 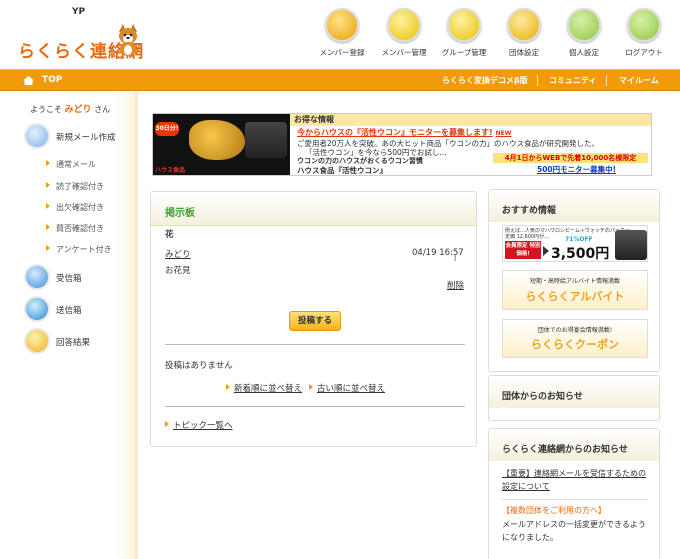 What do you see at coordinates (573, 80) in the screenshot?
I see `bar-link-community: コミュニティ` at bounding box center [573, 80].